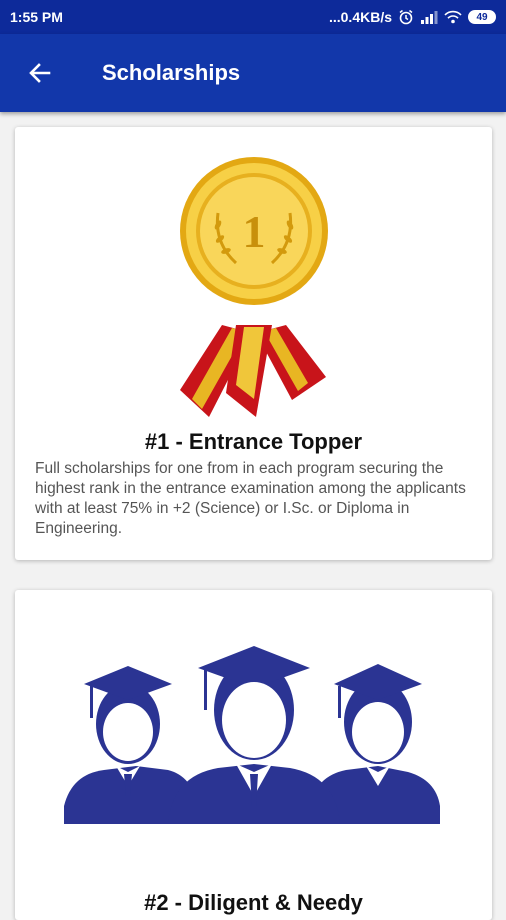 The width and height of the screenshot is (506, 920). I want to click on signal-icon, so click(429, 17).